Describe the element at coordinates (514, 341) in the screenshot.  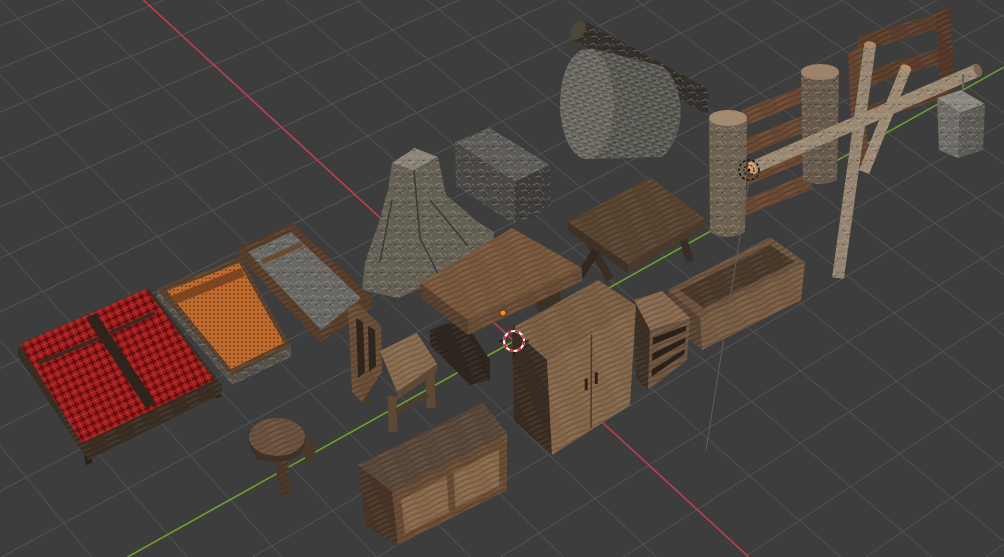
I see `3d-cursor-icon` at that location.